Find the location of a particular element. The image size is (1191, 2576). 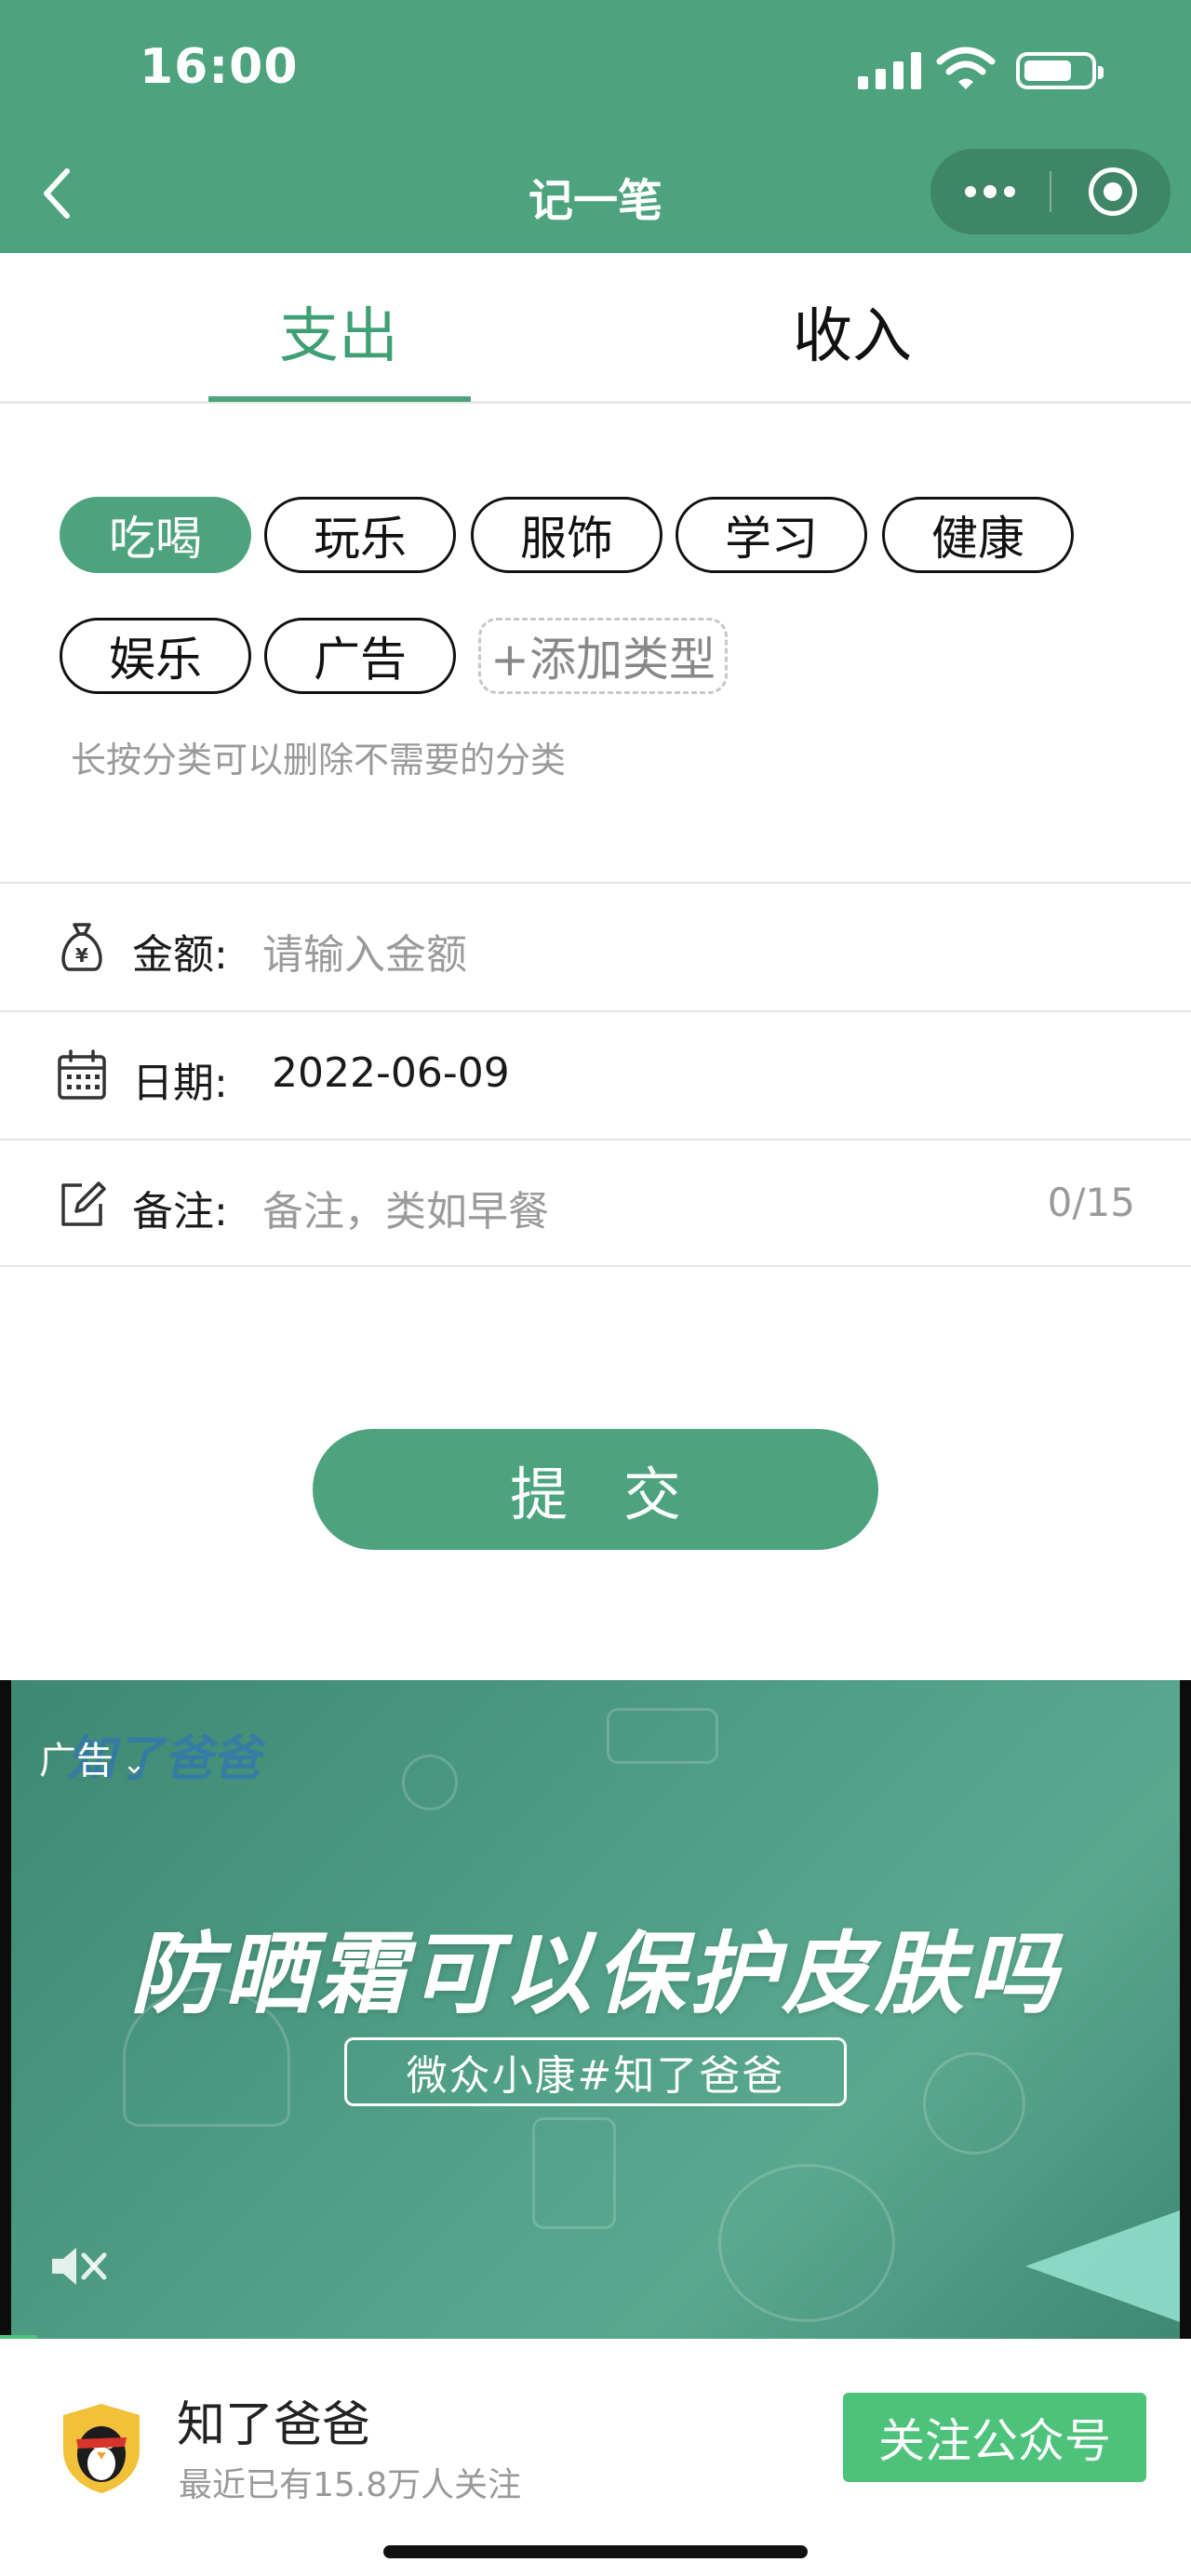

mask-decoration is located at coordinates (974, 2103).